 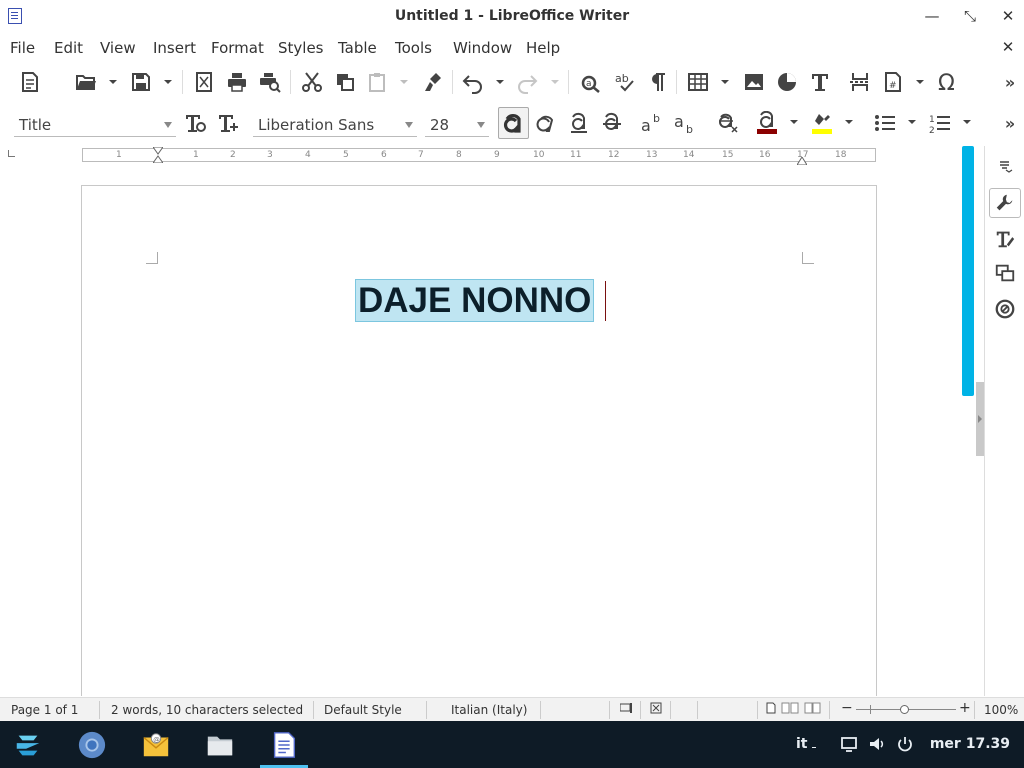 I want to click on font-size-dropdown-icon, so click(x=481, y=125).